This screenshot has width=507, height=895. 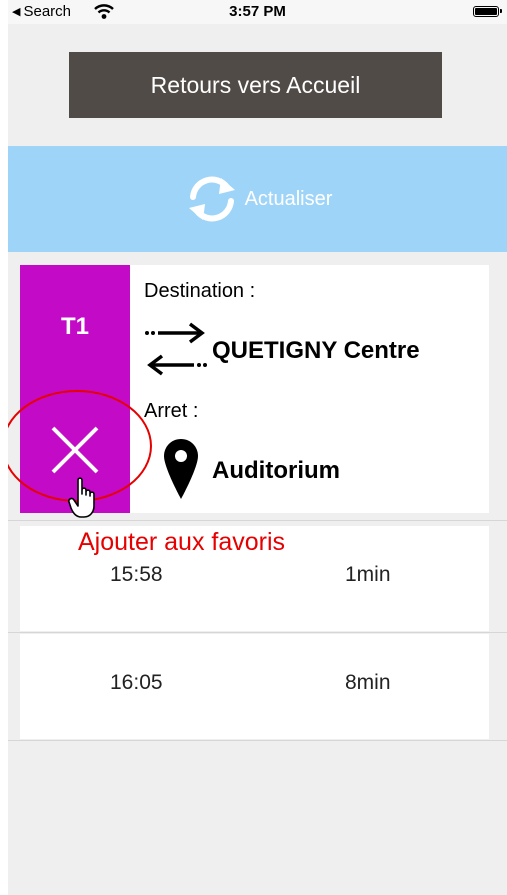 I want to click on stop-label: Arret :, so click(x=171, y=411).